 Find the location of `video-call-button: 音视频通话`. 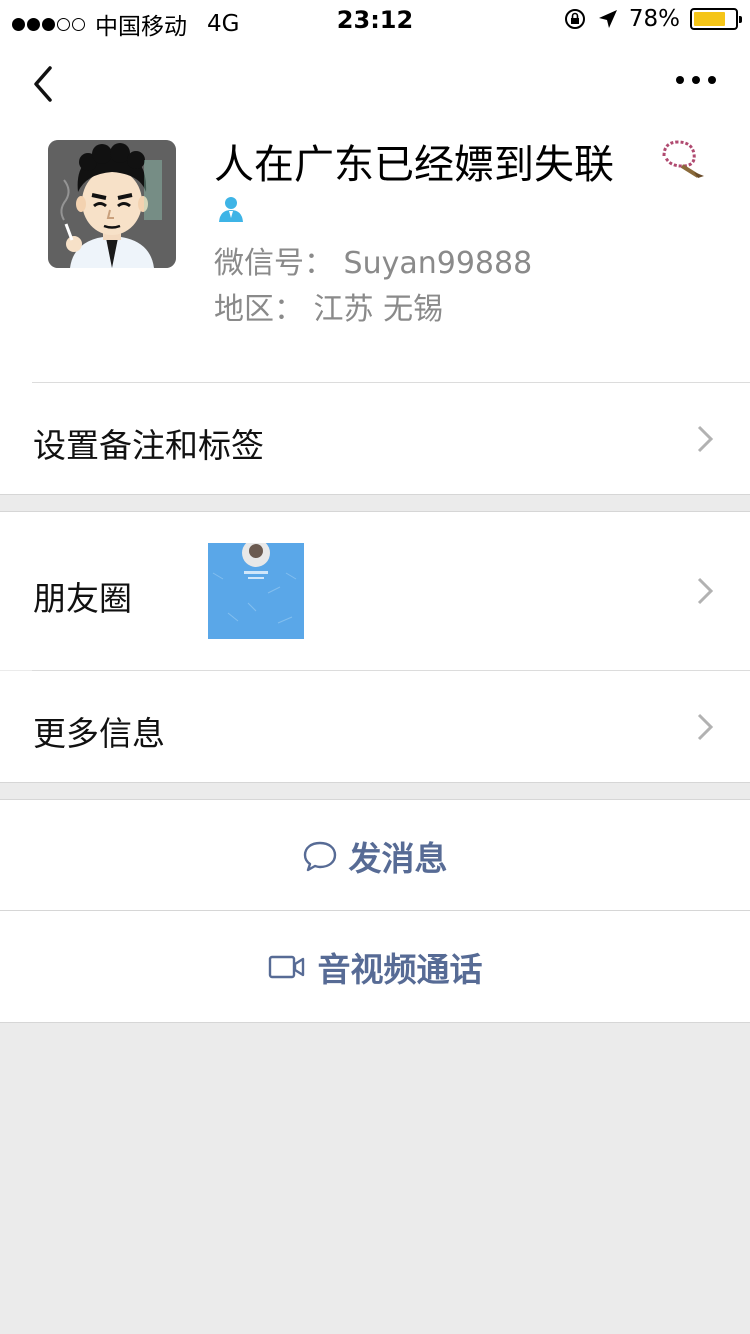

video-call-button: 音视频通话 is located at coordinates (375, 966).